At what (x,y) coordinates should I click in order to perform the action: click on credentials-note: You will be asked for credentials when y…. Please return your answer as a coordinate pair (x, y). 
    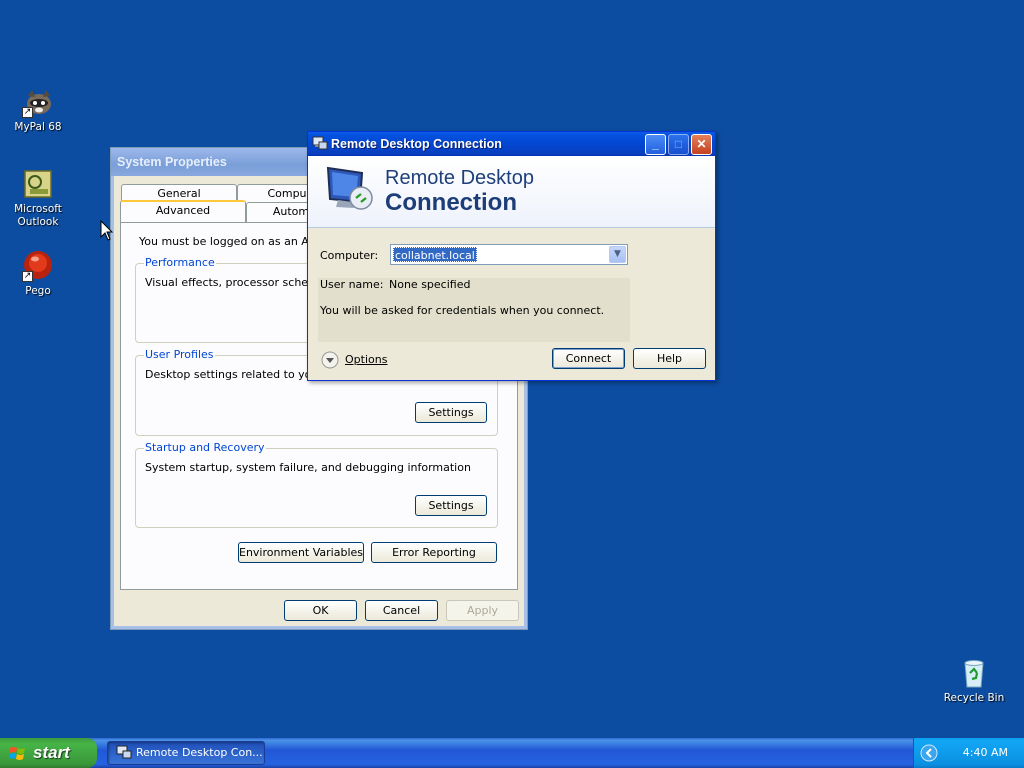
    Looking at the image, I should click on (462, 310).